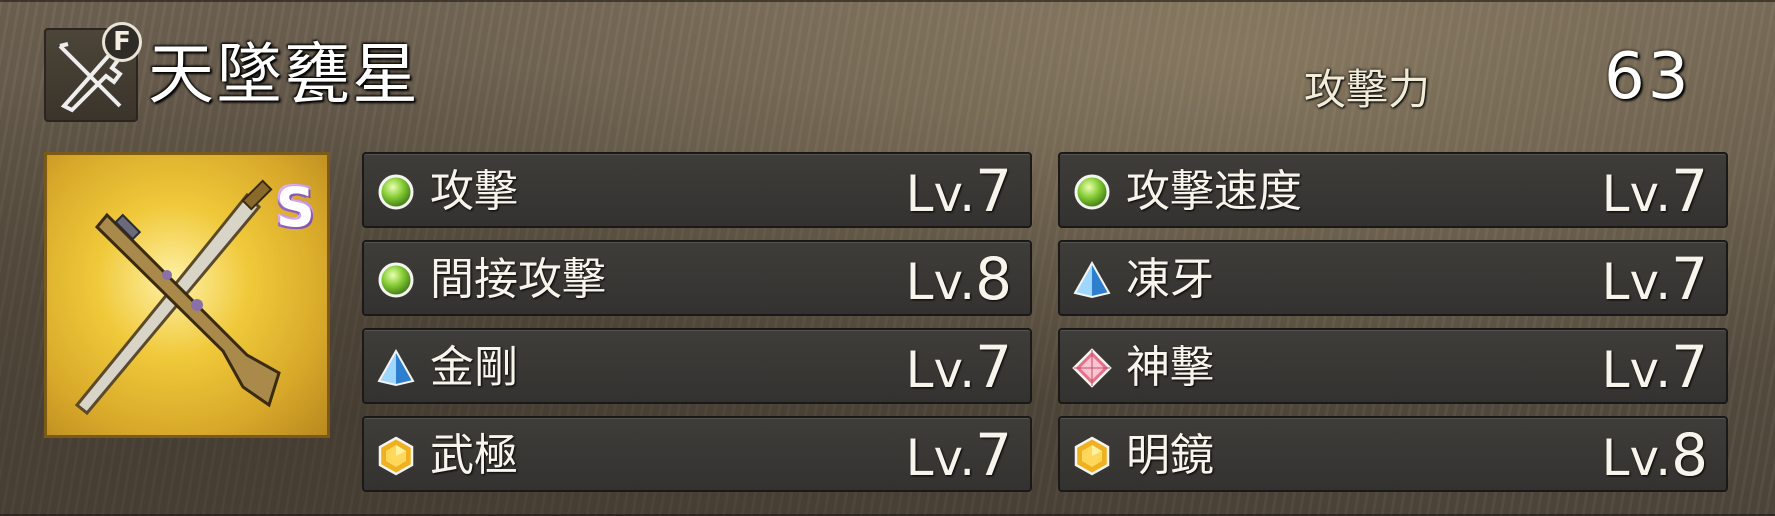 The width and height of the screenshot is (1775, 516). What do you see at coordinates (474, 367) in the screenshot?
I see `skill-name: 金剛` at bounding box center [474, 367].